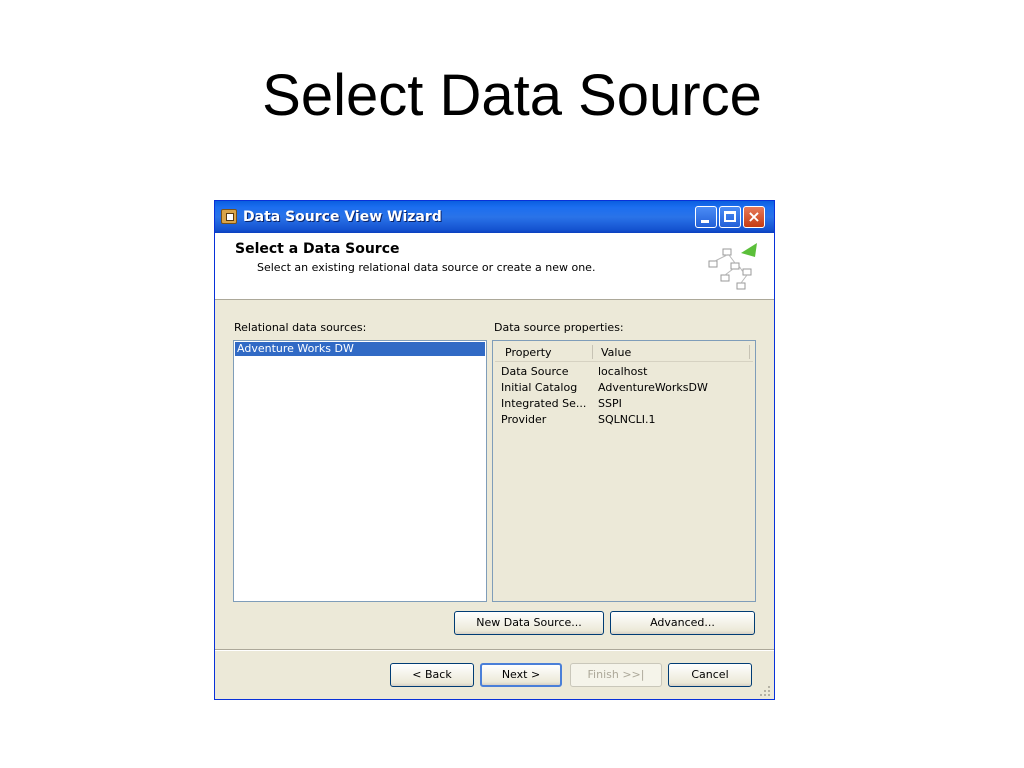 This screenshot has width=1024, height=768. I want to click on footer-divider, so click(494, 650).